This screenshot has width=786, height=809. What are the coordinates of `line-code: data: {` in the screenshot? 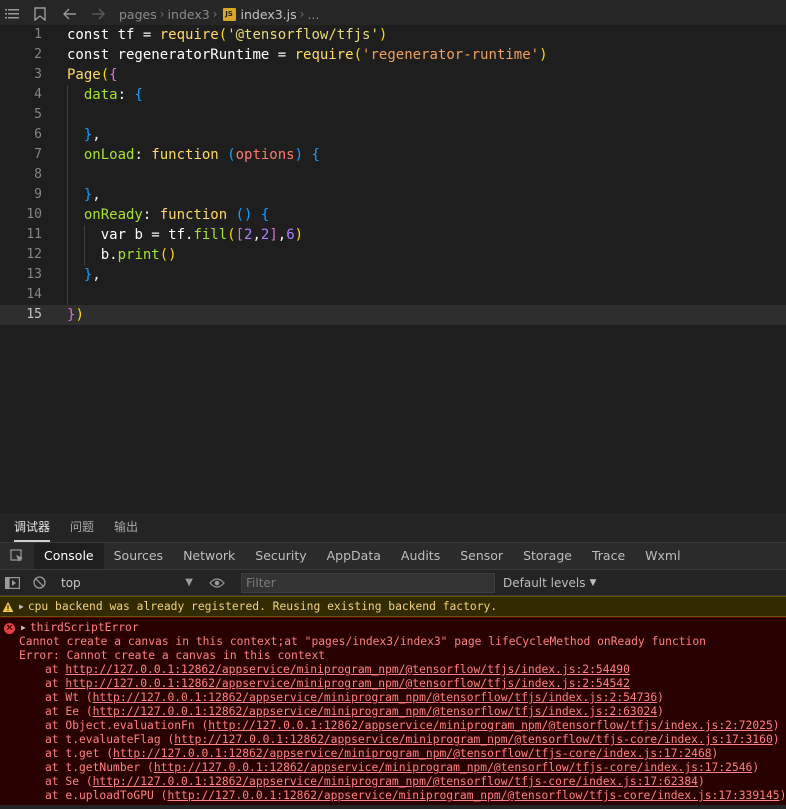 It's located at (105, 95).